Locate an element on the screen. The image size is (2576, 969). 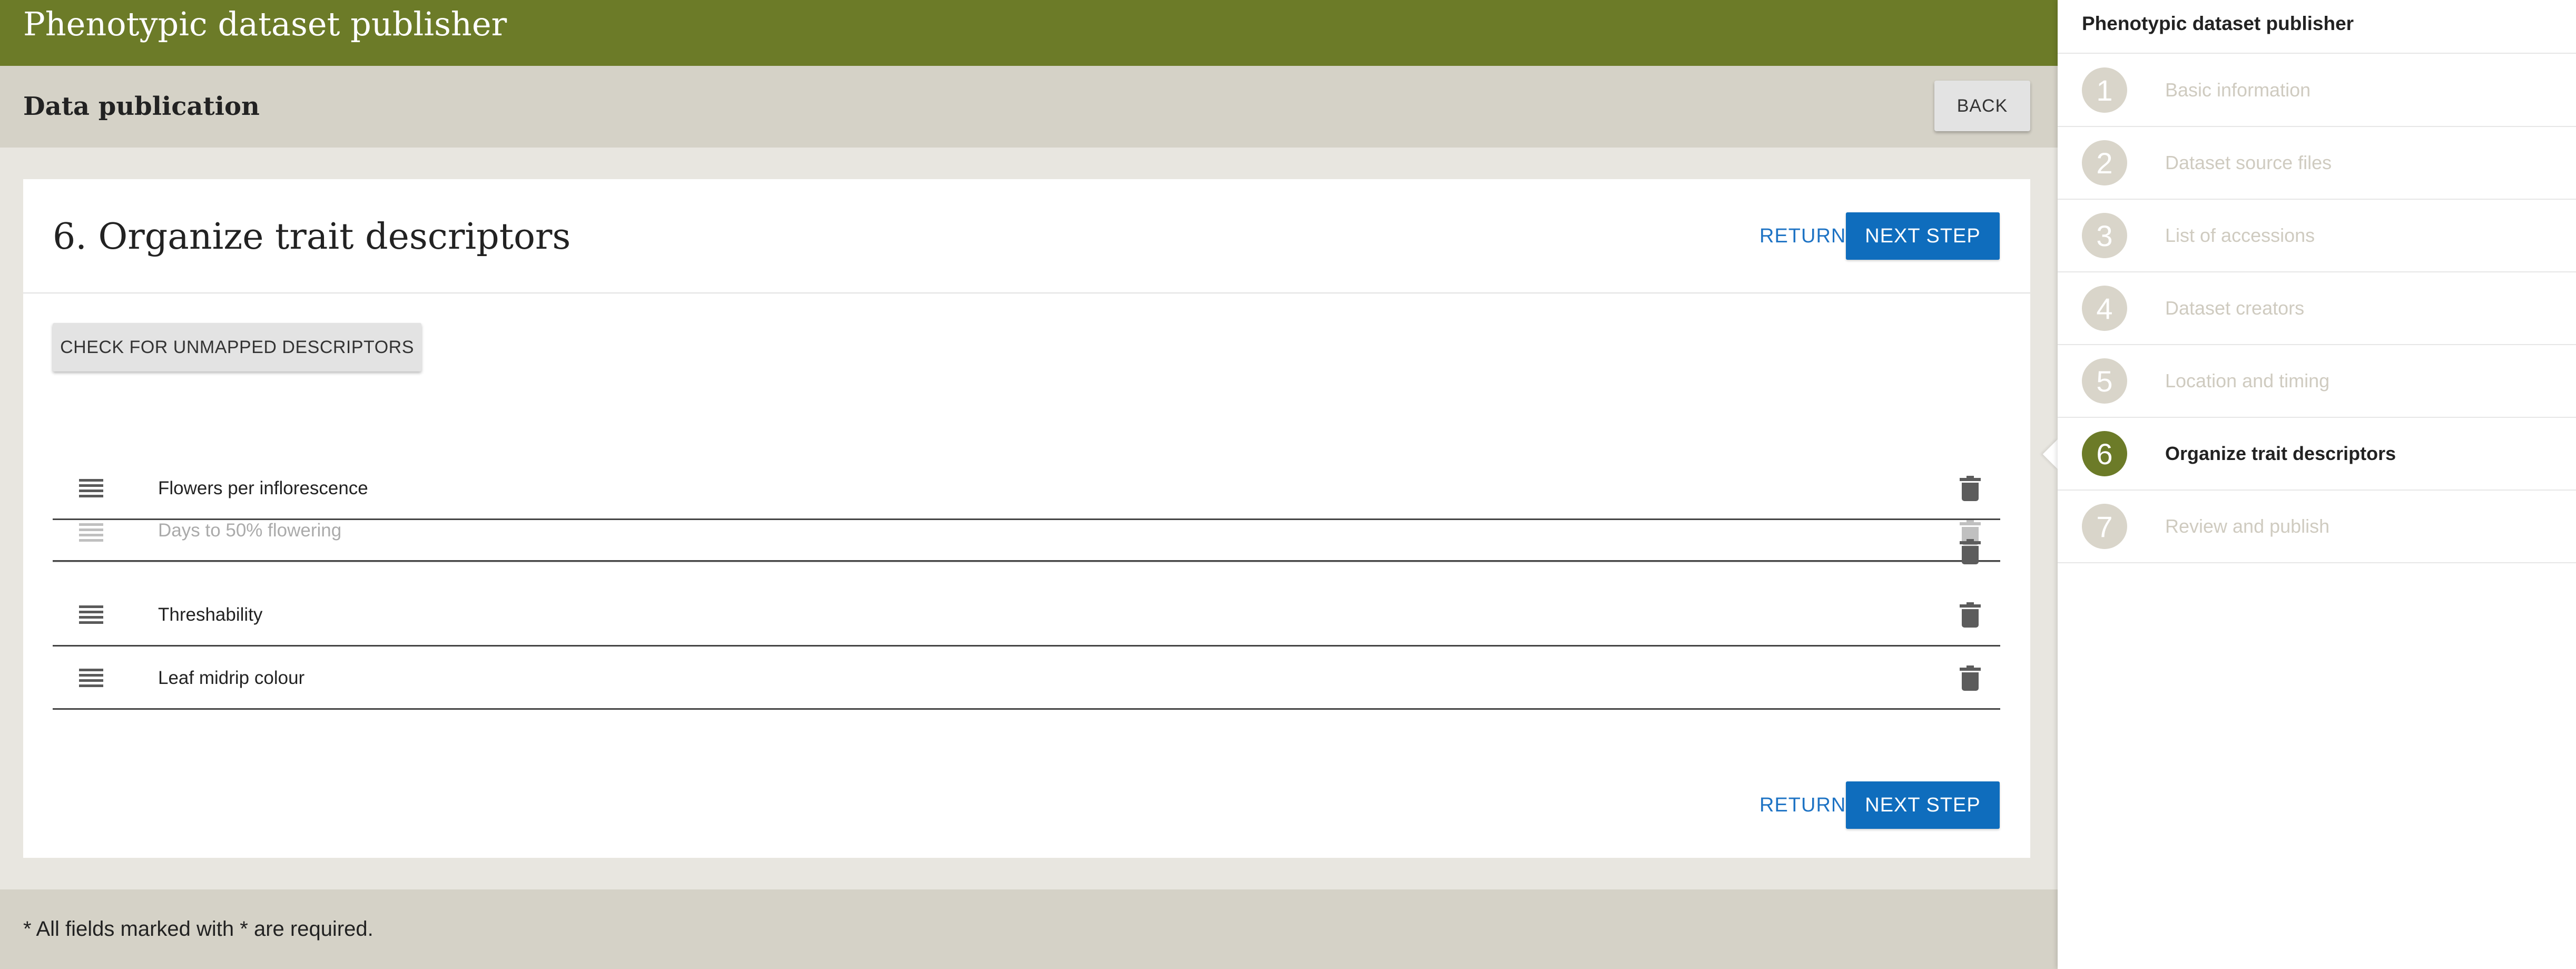
step-item-location-and-timing: 5 Location and timing is located at coordinates (2317, 381).